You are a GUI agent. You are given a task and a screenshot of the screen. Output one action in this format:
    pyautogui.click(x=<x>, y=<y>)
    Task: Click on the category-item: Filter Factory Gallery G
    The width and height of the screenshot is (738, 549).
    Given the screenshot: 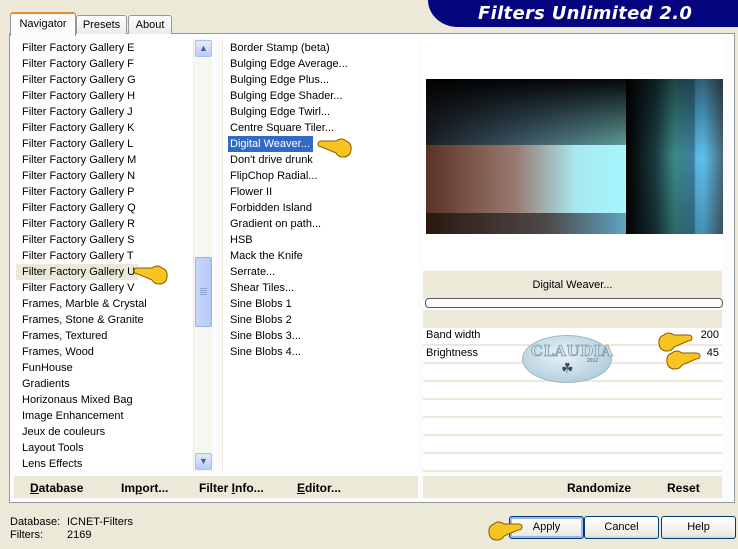 What is the action you would take?
    pyautogui.click(x=77, y=80)
    